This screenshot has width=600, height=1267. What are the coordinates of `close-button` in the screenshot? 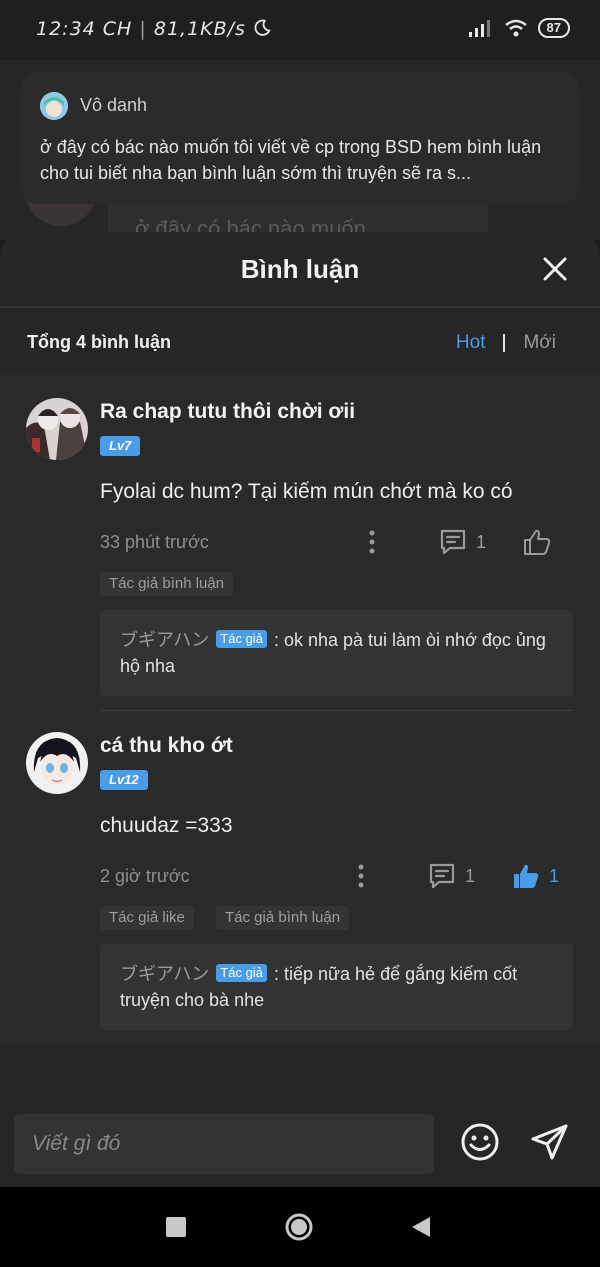 It's located at (555, 269).